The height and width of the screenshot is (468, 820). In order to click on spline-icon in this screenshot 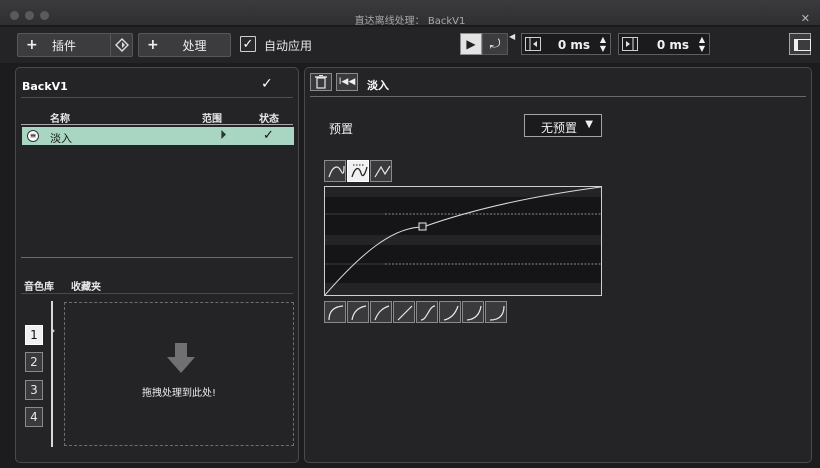, I will do `click(335, 171)`.